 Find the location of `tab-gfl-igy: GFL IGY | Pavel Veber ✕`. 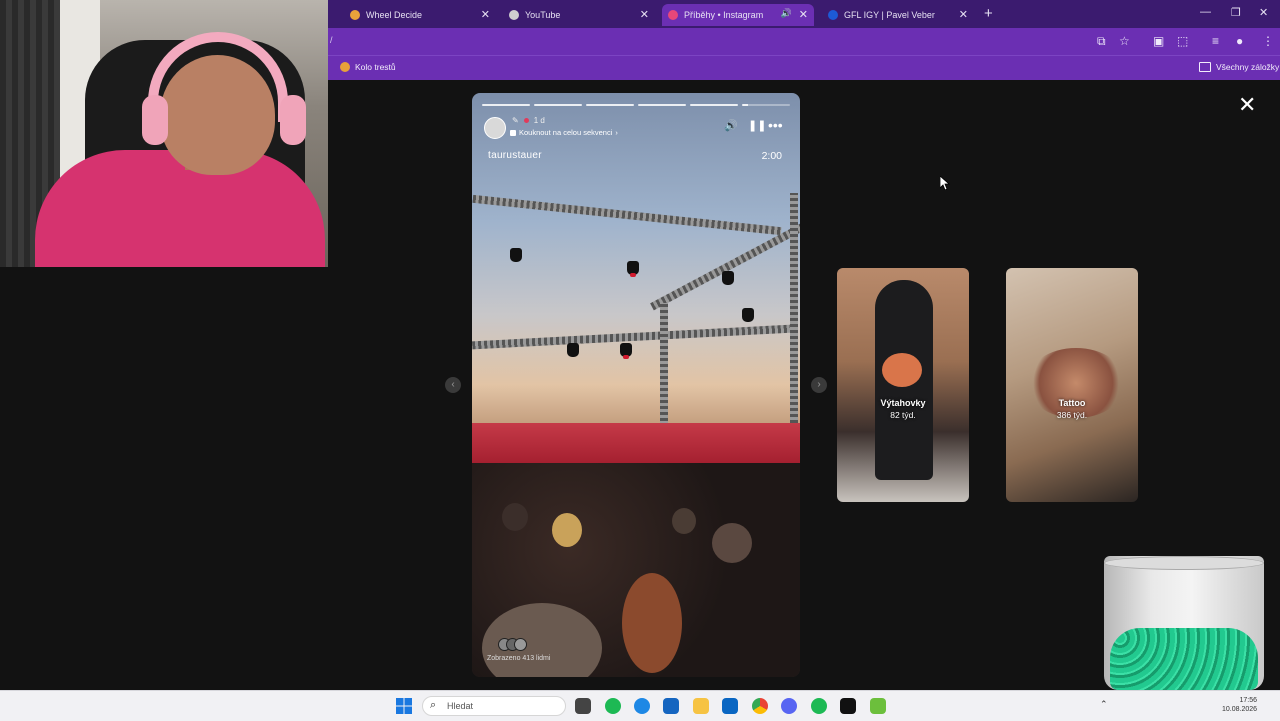

tab-gfl-igy: GFL IGY | Pavel Veber ✕ is located at coordinates (898, 15).